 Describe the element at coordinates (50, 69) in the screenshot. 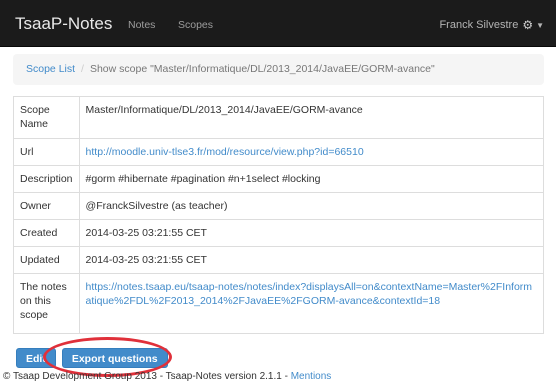

I see `breadcrumb-scope-list: Scope List` at that location.